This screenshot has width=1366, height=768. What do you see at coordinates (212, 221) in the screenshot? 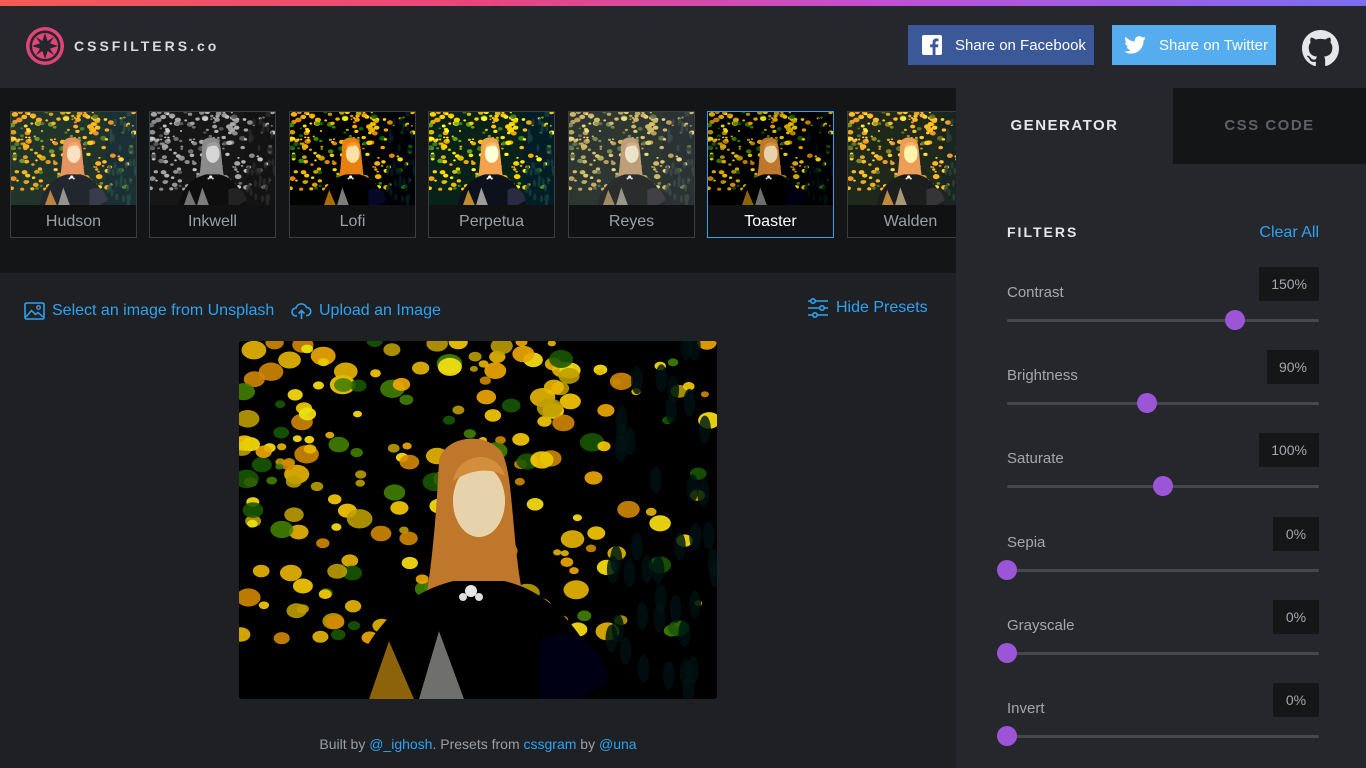
I see `preset-label: Inkwell` at bounding box center [212, 221].